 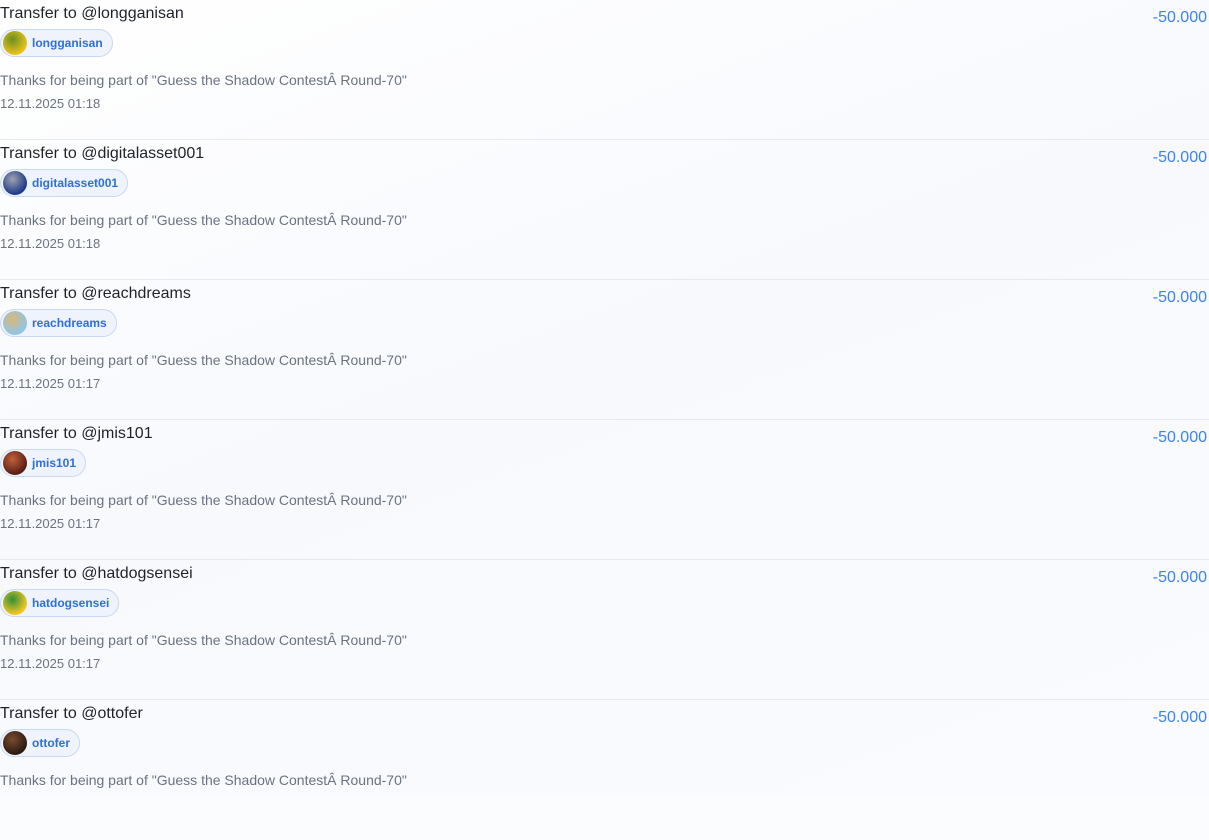 I want to click on user-chip-label: reachdreams, so click(x=69, y=323).